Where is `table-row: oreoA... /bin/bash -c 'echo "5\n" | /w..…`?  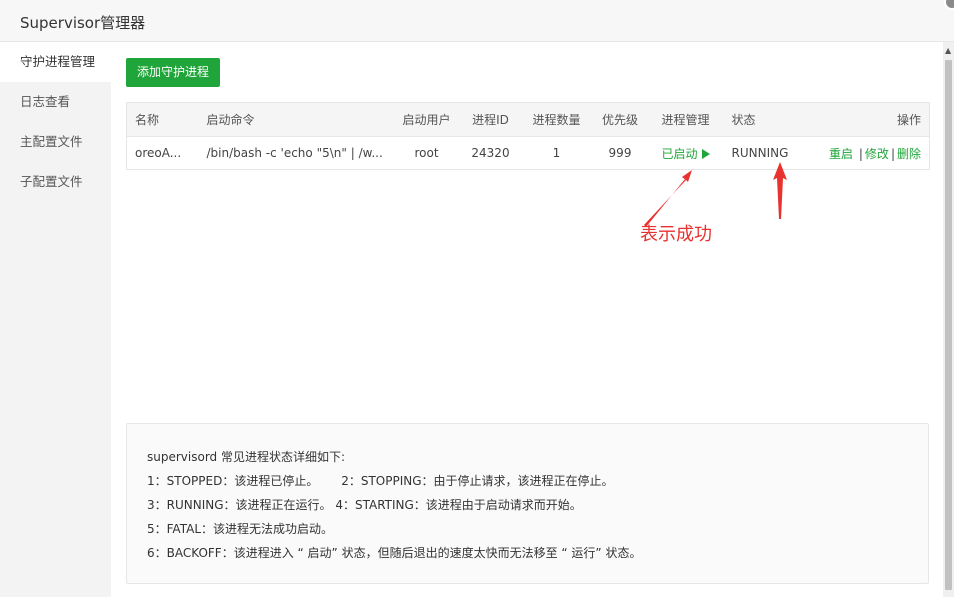 table-row: oreoA... /bin/bash -c 'echo "5\n" | /w..… is located at coordinates (528, 153).